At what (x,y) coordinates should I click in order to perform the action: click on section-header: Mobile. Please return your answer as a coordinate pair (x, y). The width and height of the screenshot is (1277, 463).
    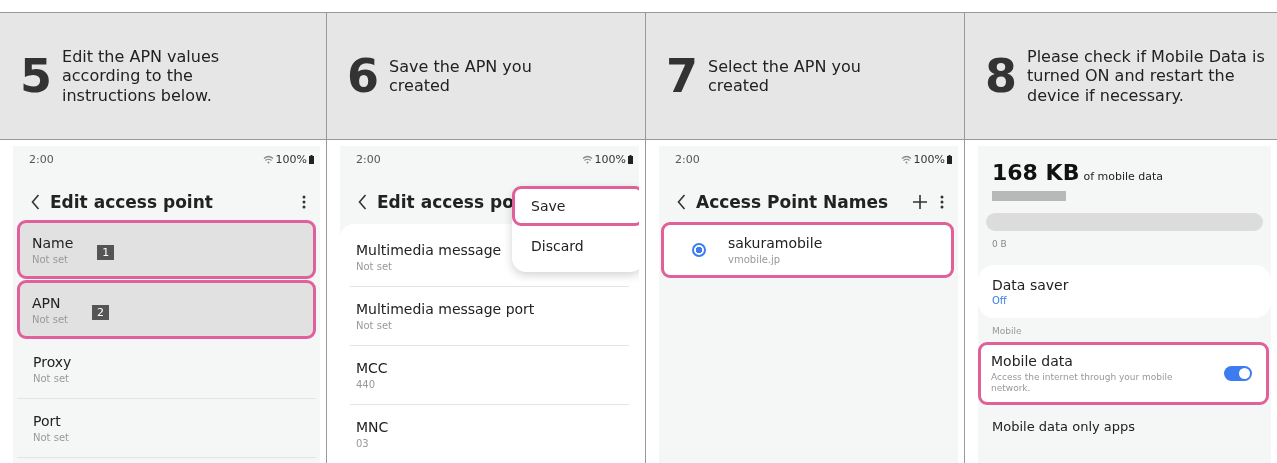
    Looking at the image, I should click on (1007, 331).